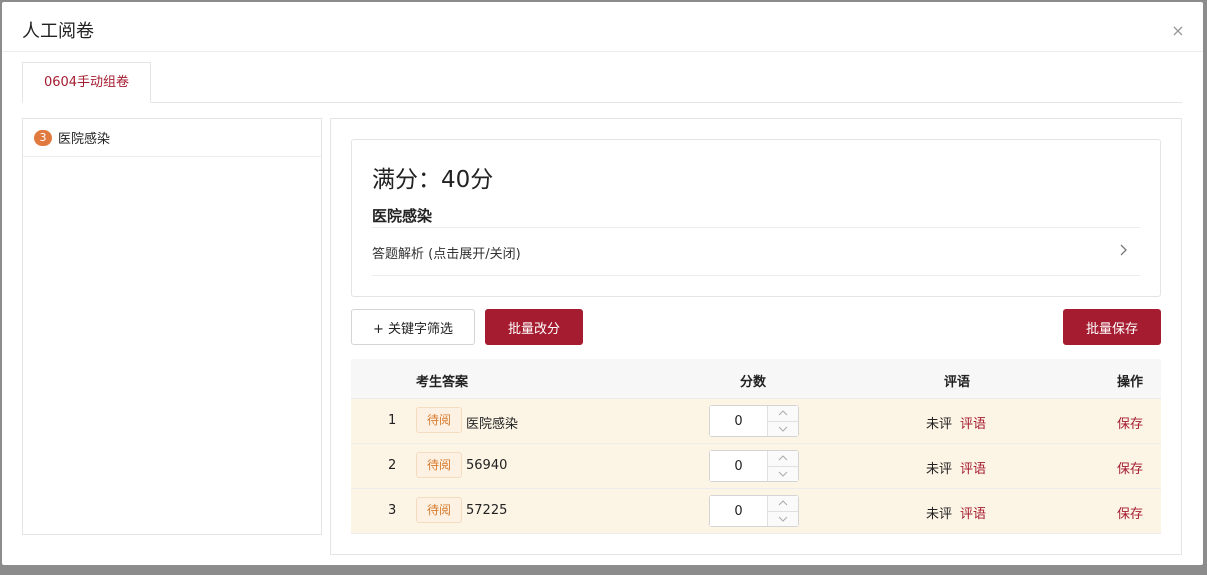 The image size is (1207, 575). What do you see at coordinates (487, 510) in the screenshot?
I see `answer-text: 57225` at bounding box center [487, 510].